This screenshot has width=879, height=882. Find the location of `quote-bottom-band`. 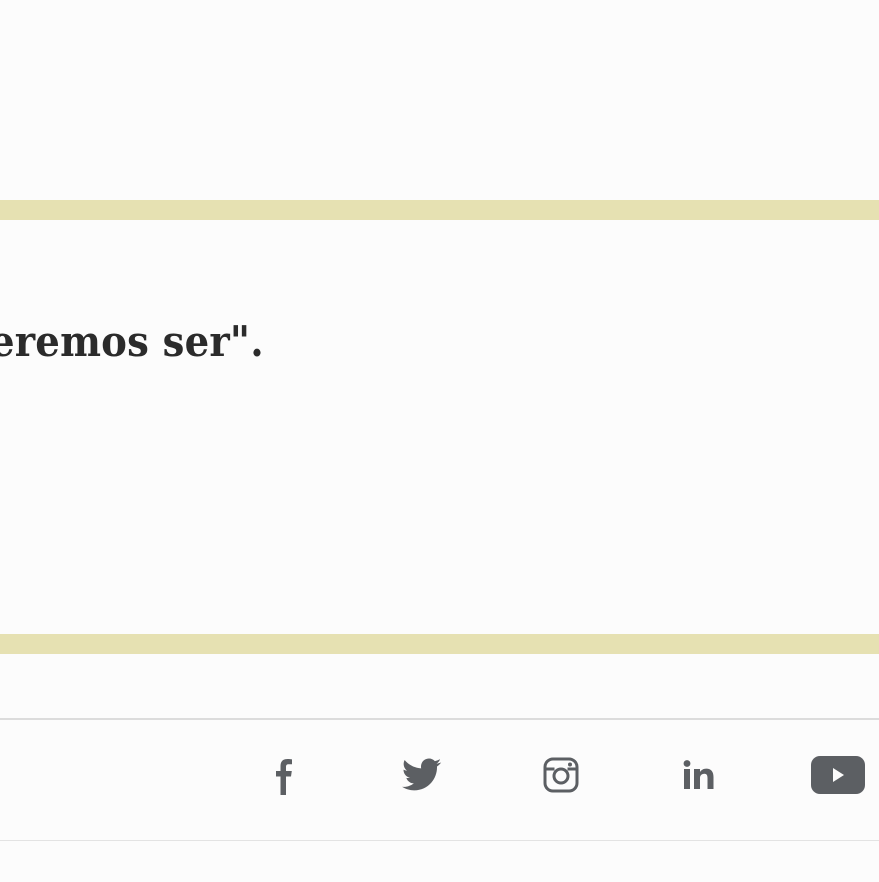

quote-bottom-band is located at coordinates (439, 644).